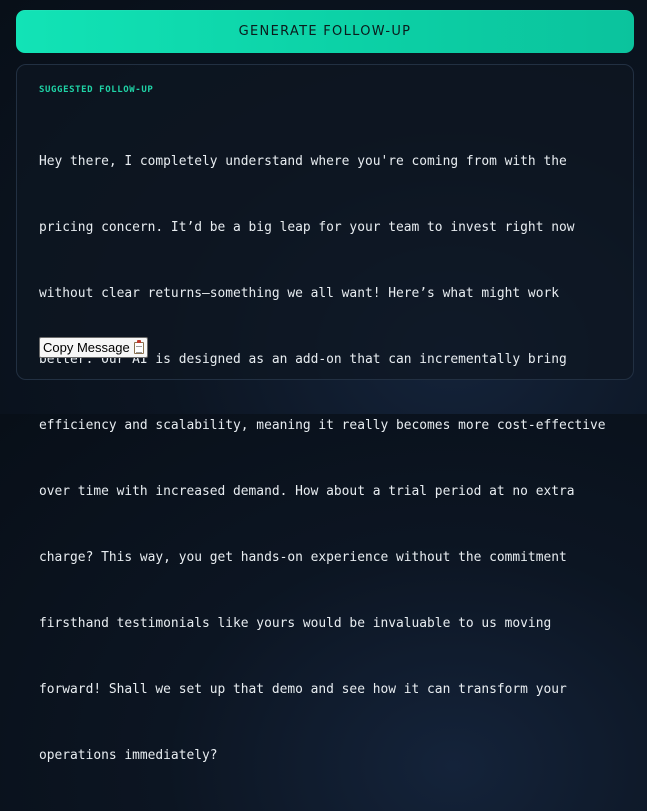 Image resolution: width=647 pixels, height=811 pixels. What do you see at coordinates (96, 90) in the screenshot?
I see `suggested-follow-up-label: SUGGESTED FOLLOW-UP` at bounding box center [96, 90].